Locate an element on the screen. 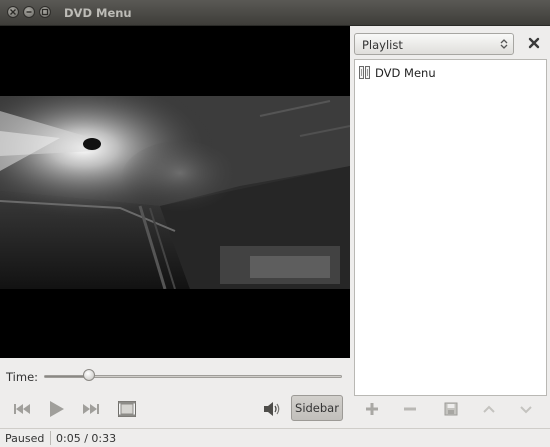 The image size is (550, 447). playlist-toolbar is located at coordinates (450, 409).